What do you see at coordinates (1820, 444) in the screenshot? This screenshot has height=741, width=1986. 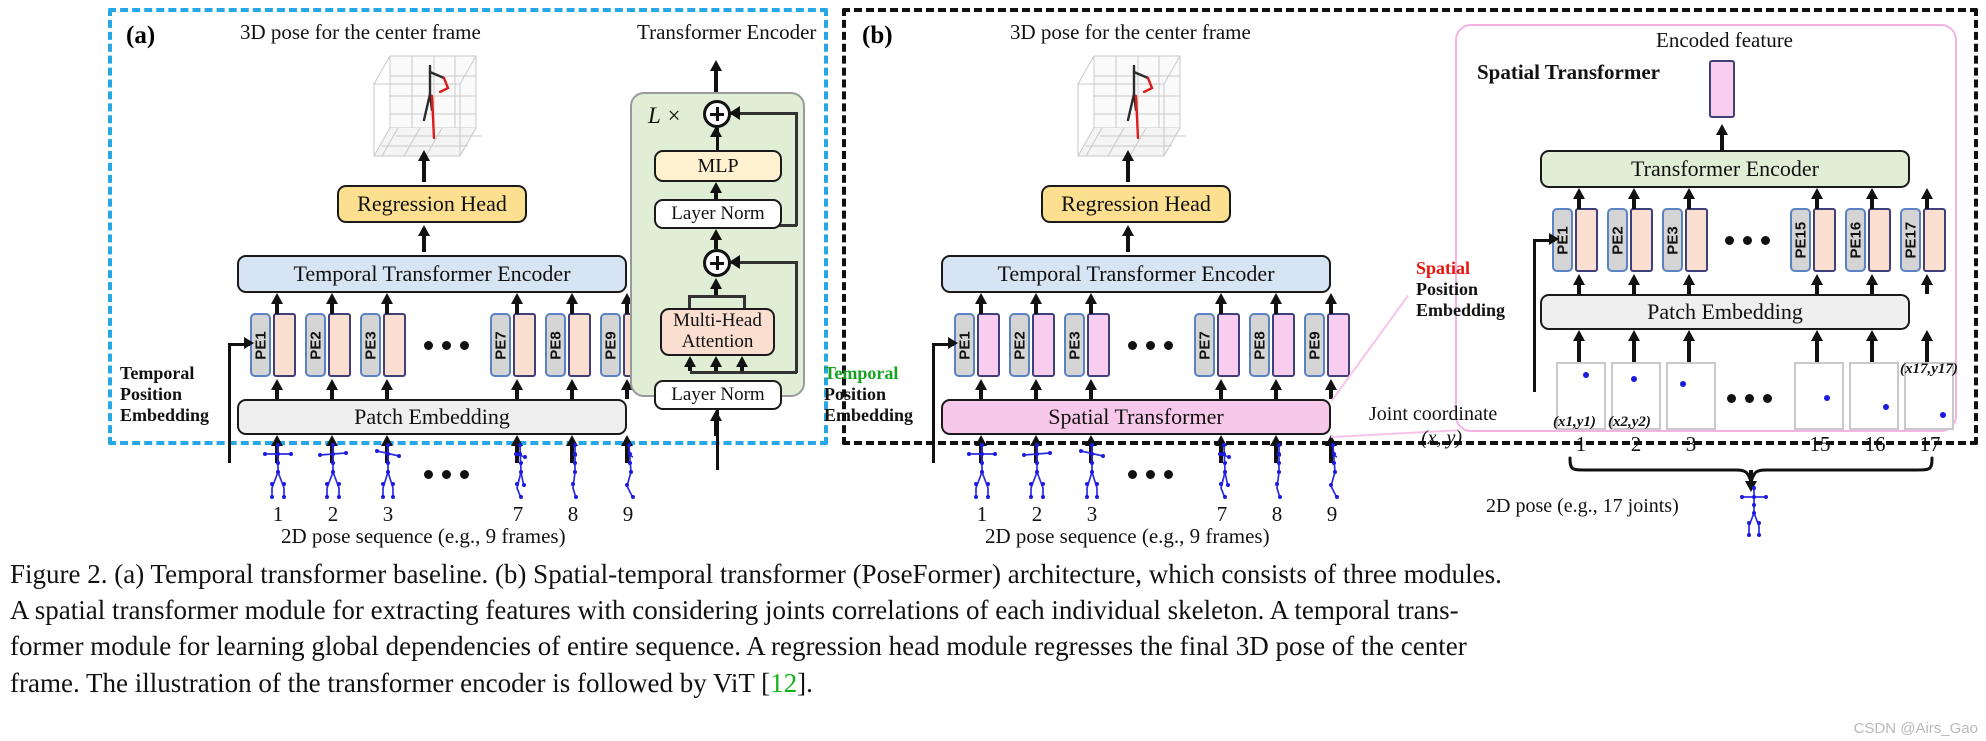 I see `joint-number-3: 15` at bounding box center [1820, 444].